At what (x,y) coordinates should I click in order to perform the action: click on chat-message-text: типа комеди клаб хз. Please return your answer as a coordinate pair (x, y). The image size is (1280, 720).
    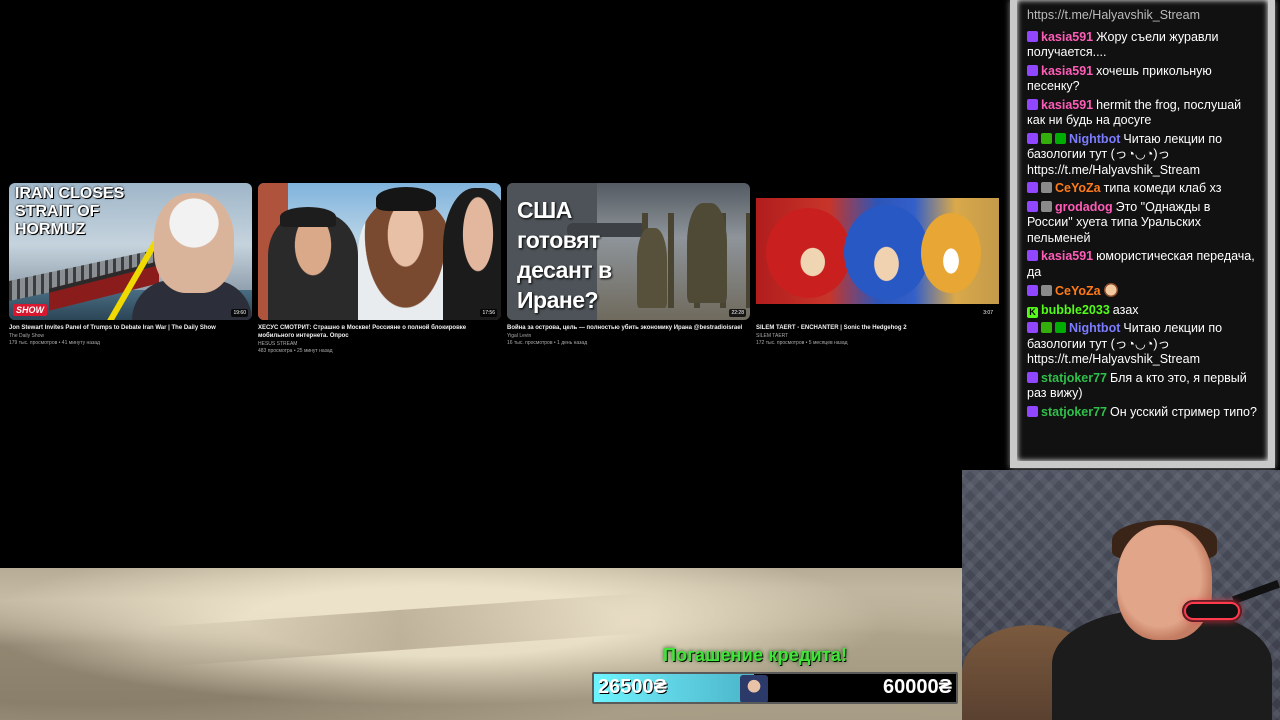
    Looking at the image, I should click on (1162, 188).